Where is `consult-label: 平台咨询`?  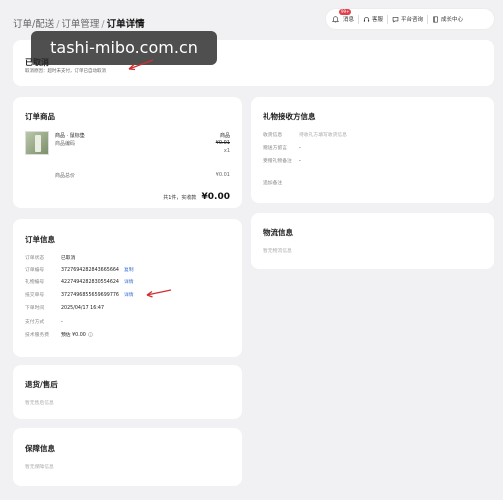 consult-label: 平台咨询 is located at coordinates (412, 20).